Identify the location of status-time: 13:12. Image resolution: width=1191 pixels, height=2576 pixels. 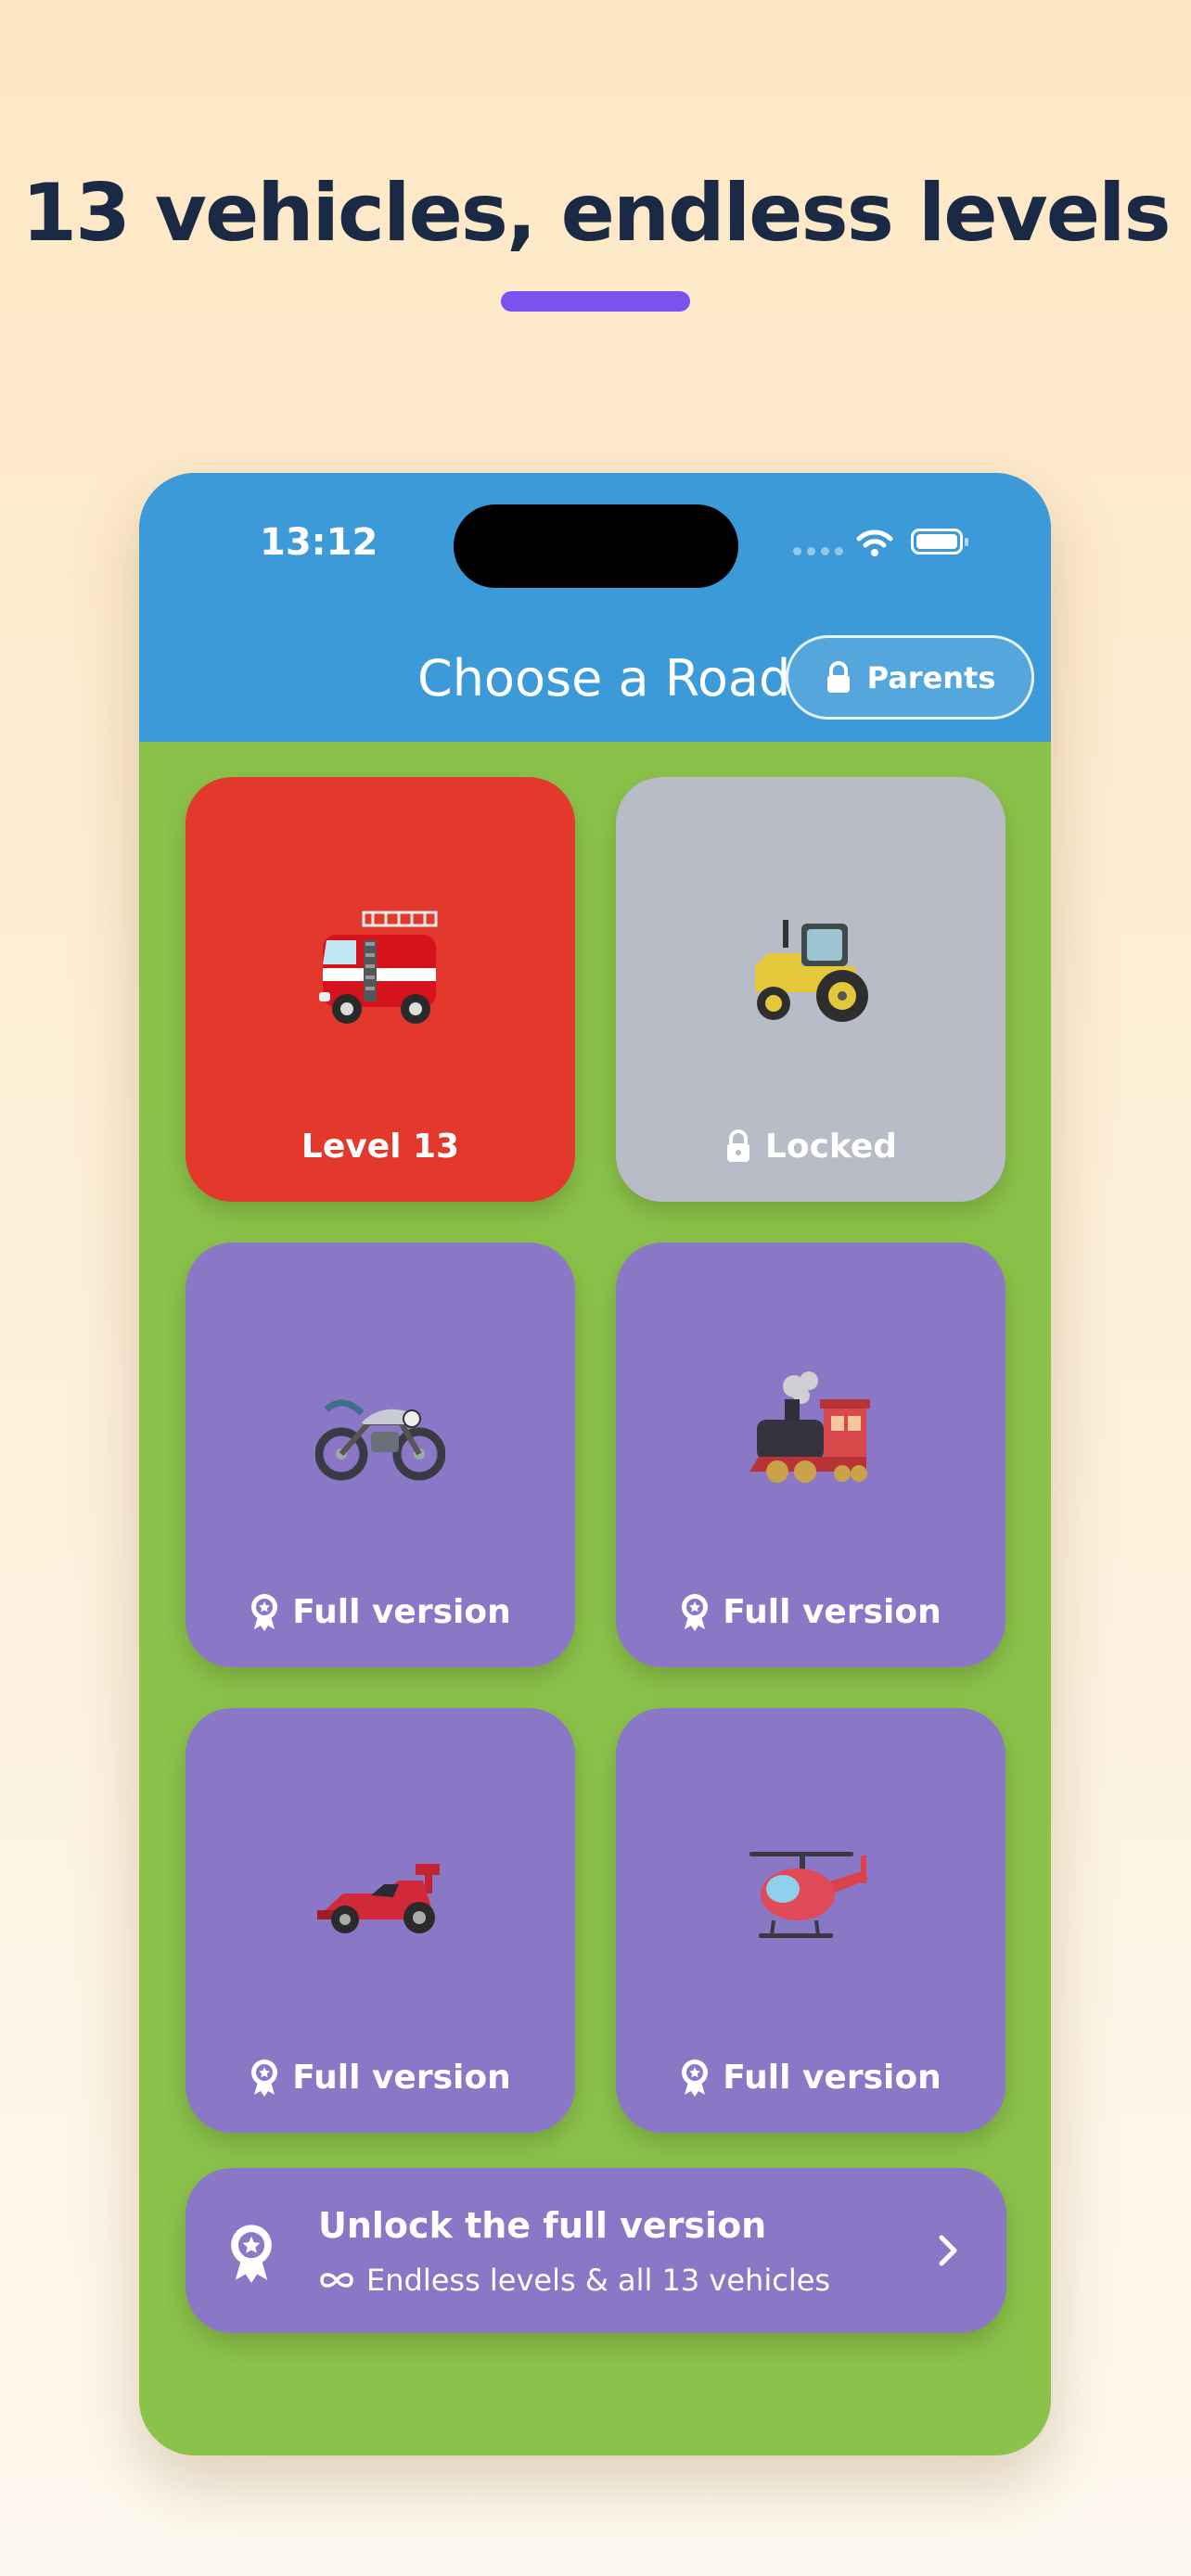
(319, 542).